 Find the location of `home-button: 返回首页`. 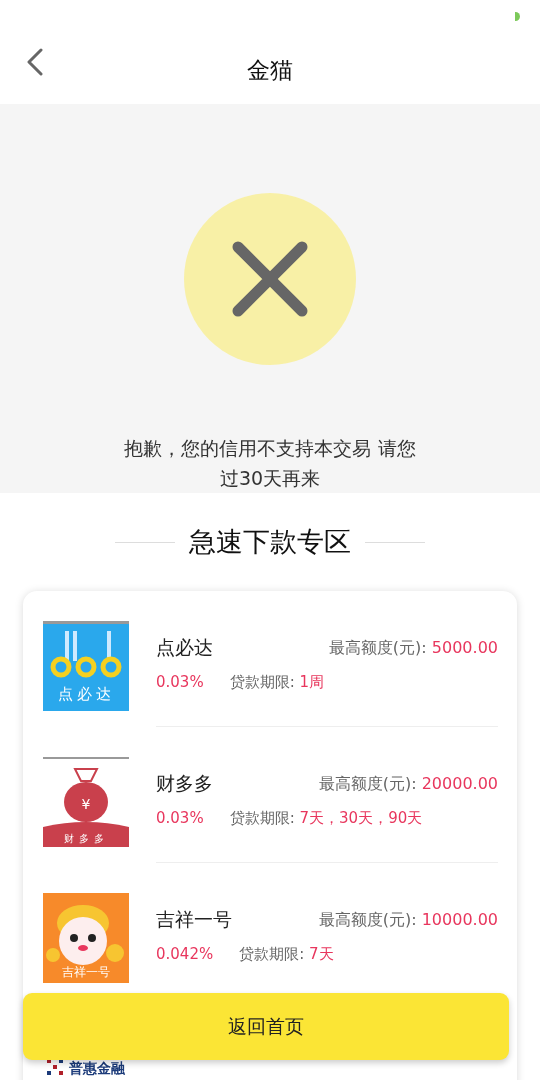

home-button: 返回首页 is located at coordinates (266, 1026).